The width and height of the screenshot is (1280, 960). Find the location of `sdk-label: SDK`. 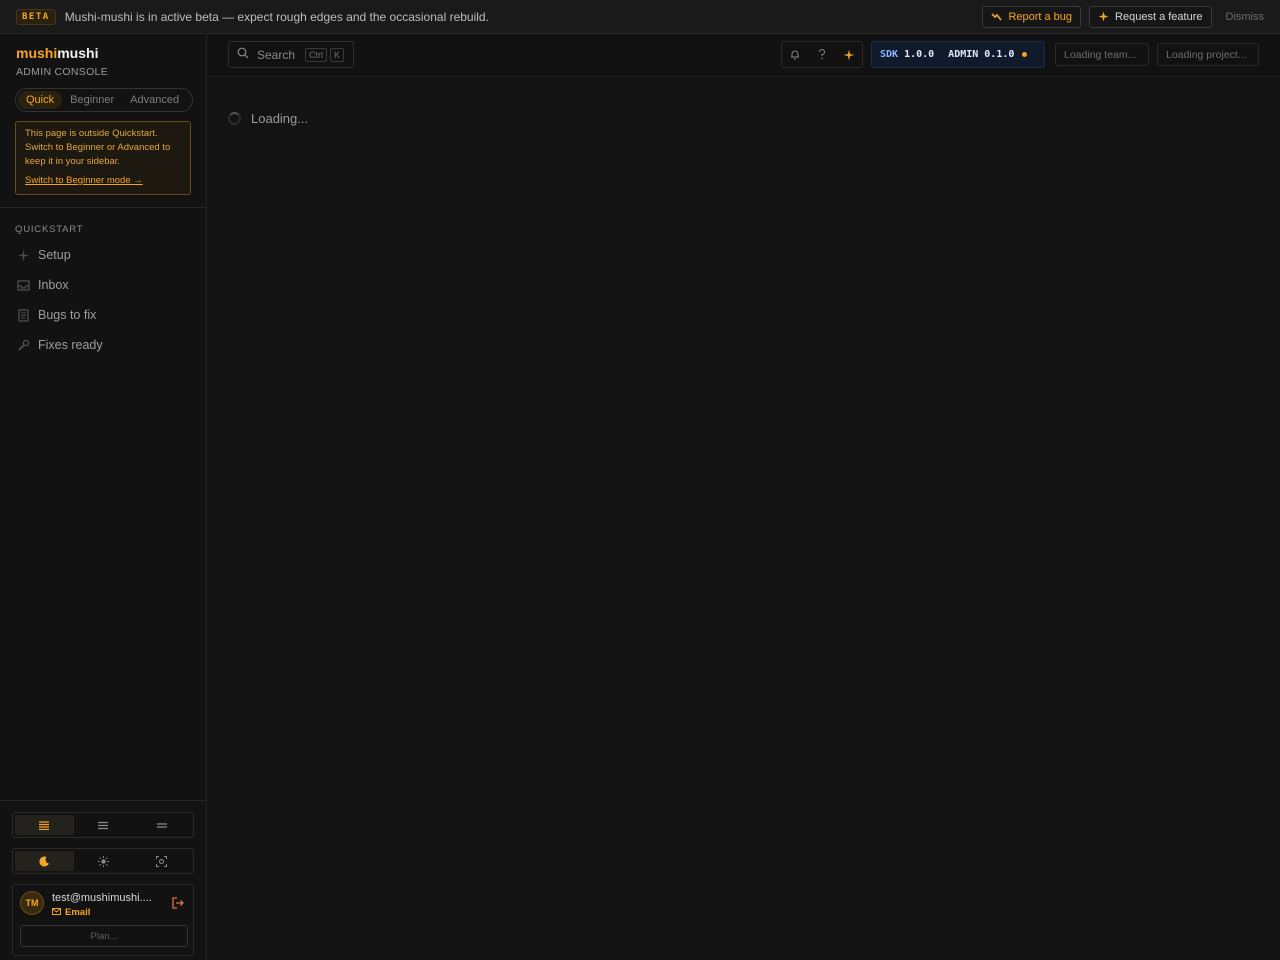

sdk-label: SDK is located at coordinates (889, 54).